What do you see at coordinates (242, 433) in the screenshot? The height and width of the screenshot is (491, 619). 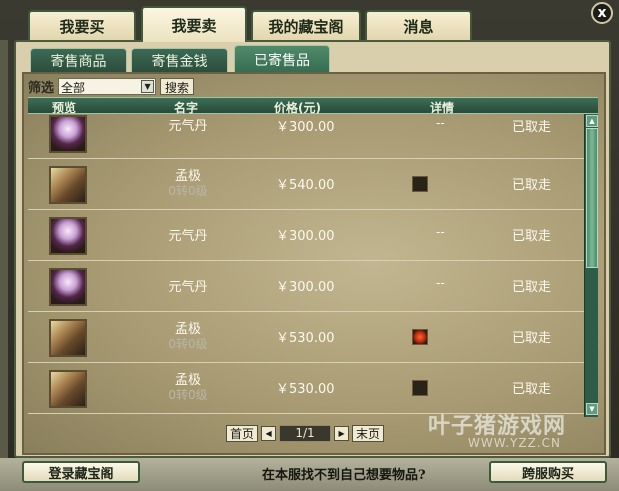 I see `first-page-button: 首页` at bounding box center [242, 433].